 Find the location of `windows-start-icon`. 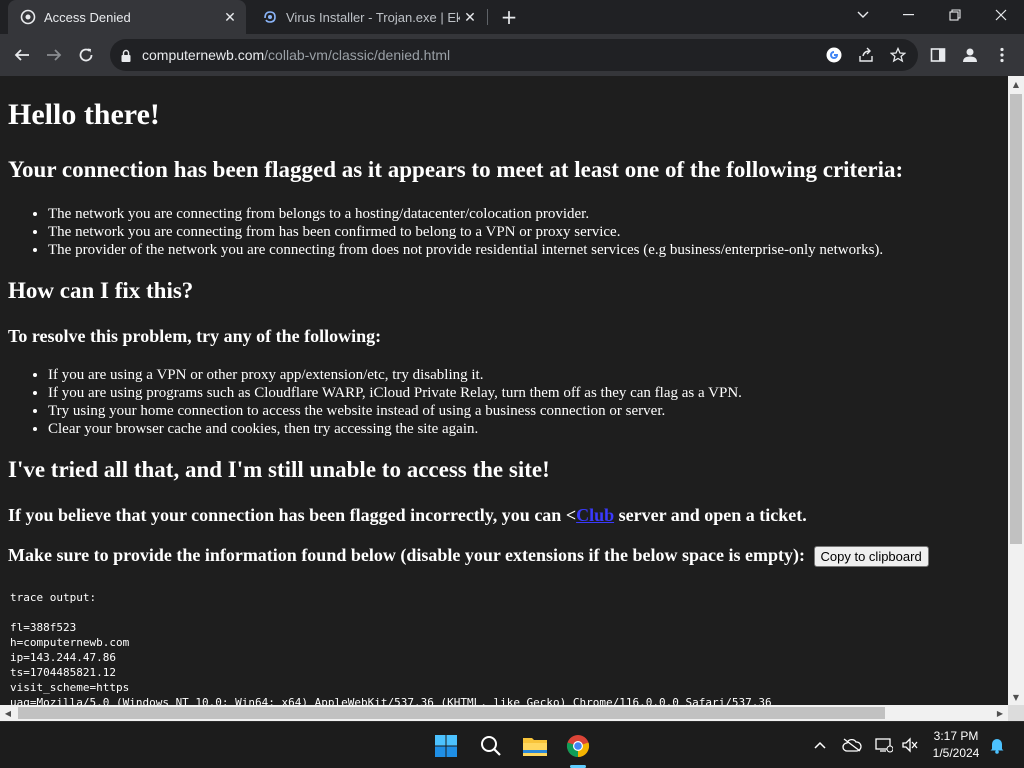

windows-start-icon is located at coordinates (446, 746).